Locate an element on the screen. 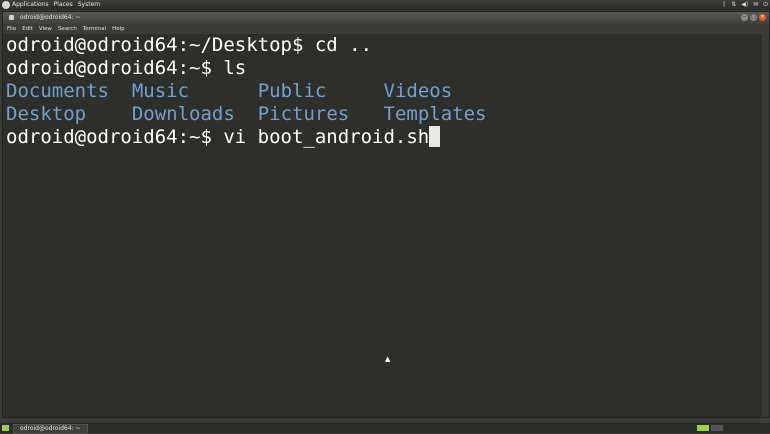  dir-templates: Templates is located at coordinates (435, 114).